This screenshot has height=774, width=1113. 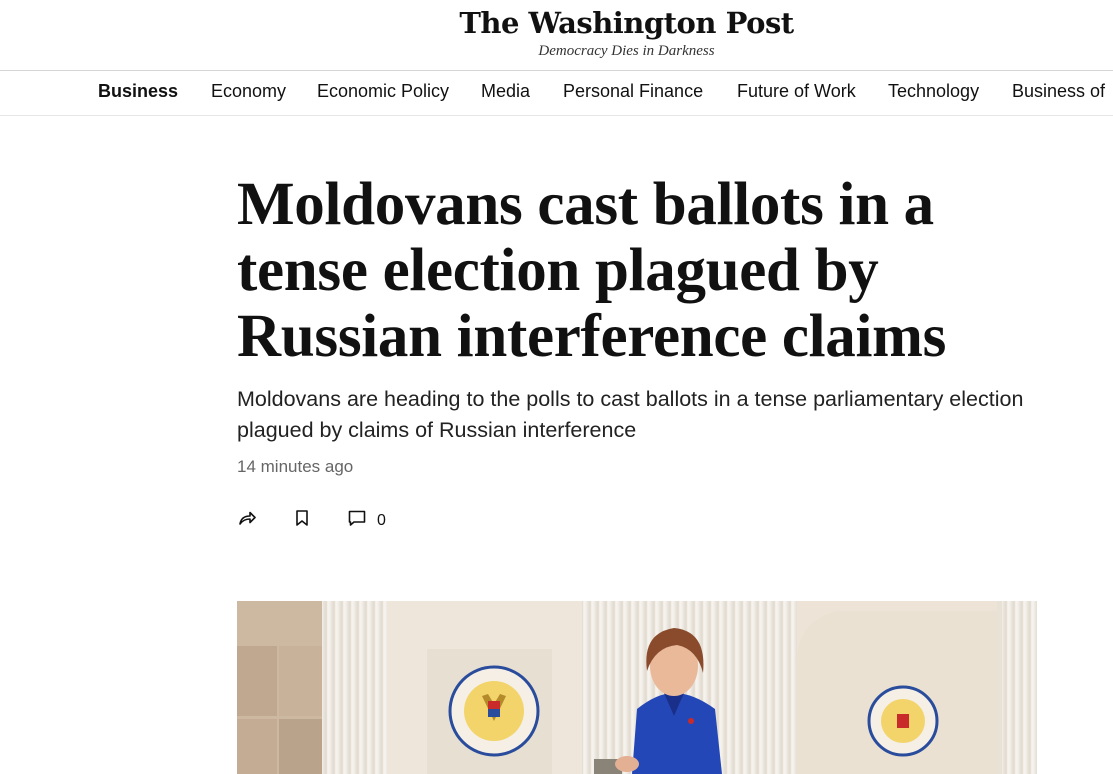 What do you see at coordinates (383, 91) in the screenshot?
I see `nav-item-economic-policy: Economic Policy` at bounding box center [383, 91].